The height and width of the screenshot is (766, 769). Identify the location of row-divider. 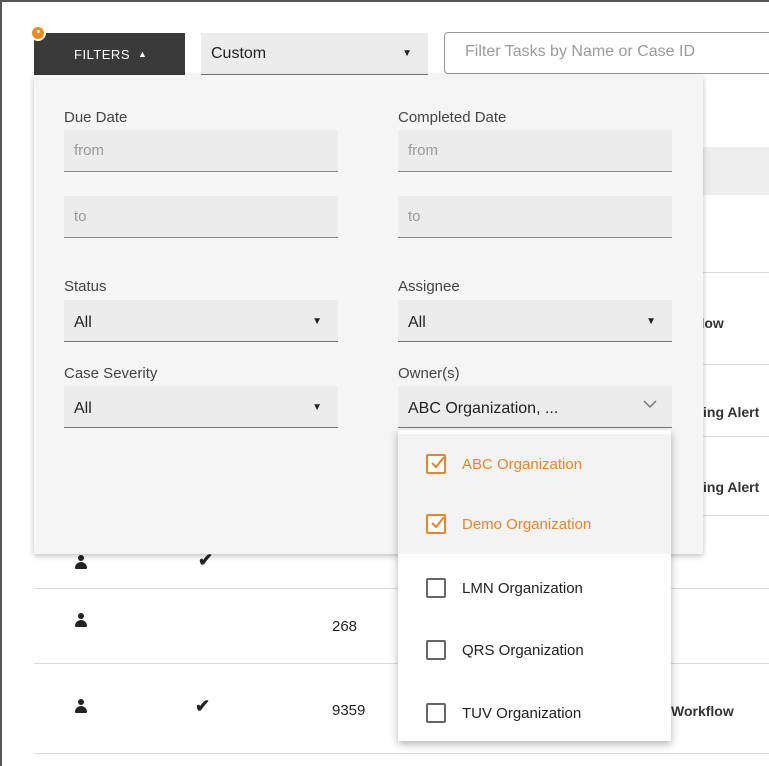
(401, 753).